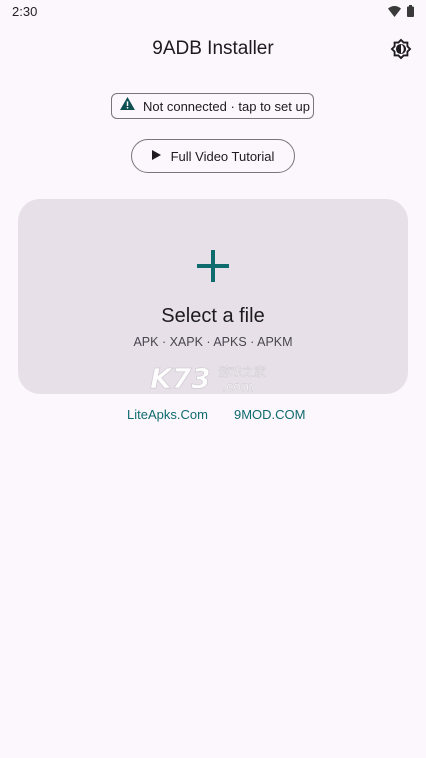  I want to click on status-icons, so click(401, 13).